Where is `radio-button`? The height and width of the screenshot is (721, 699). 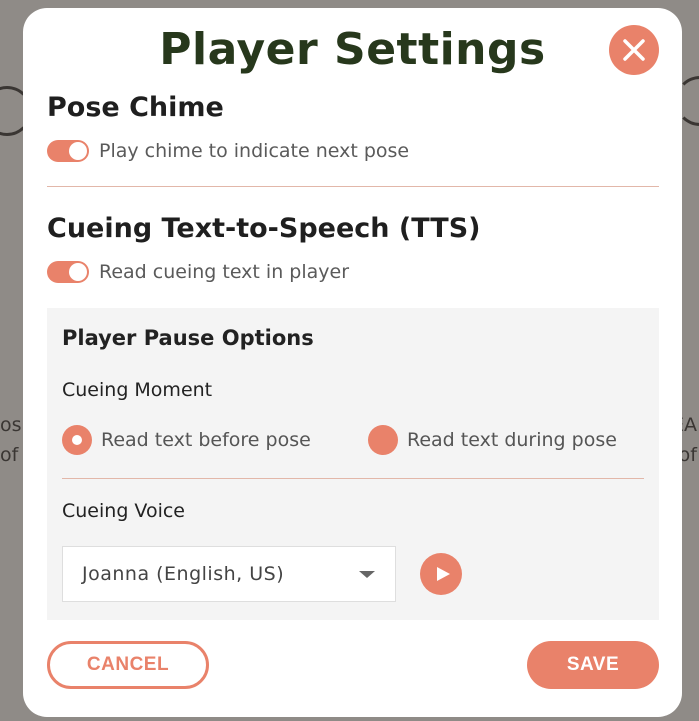 radio-button is located at coordinates (383, 440).